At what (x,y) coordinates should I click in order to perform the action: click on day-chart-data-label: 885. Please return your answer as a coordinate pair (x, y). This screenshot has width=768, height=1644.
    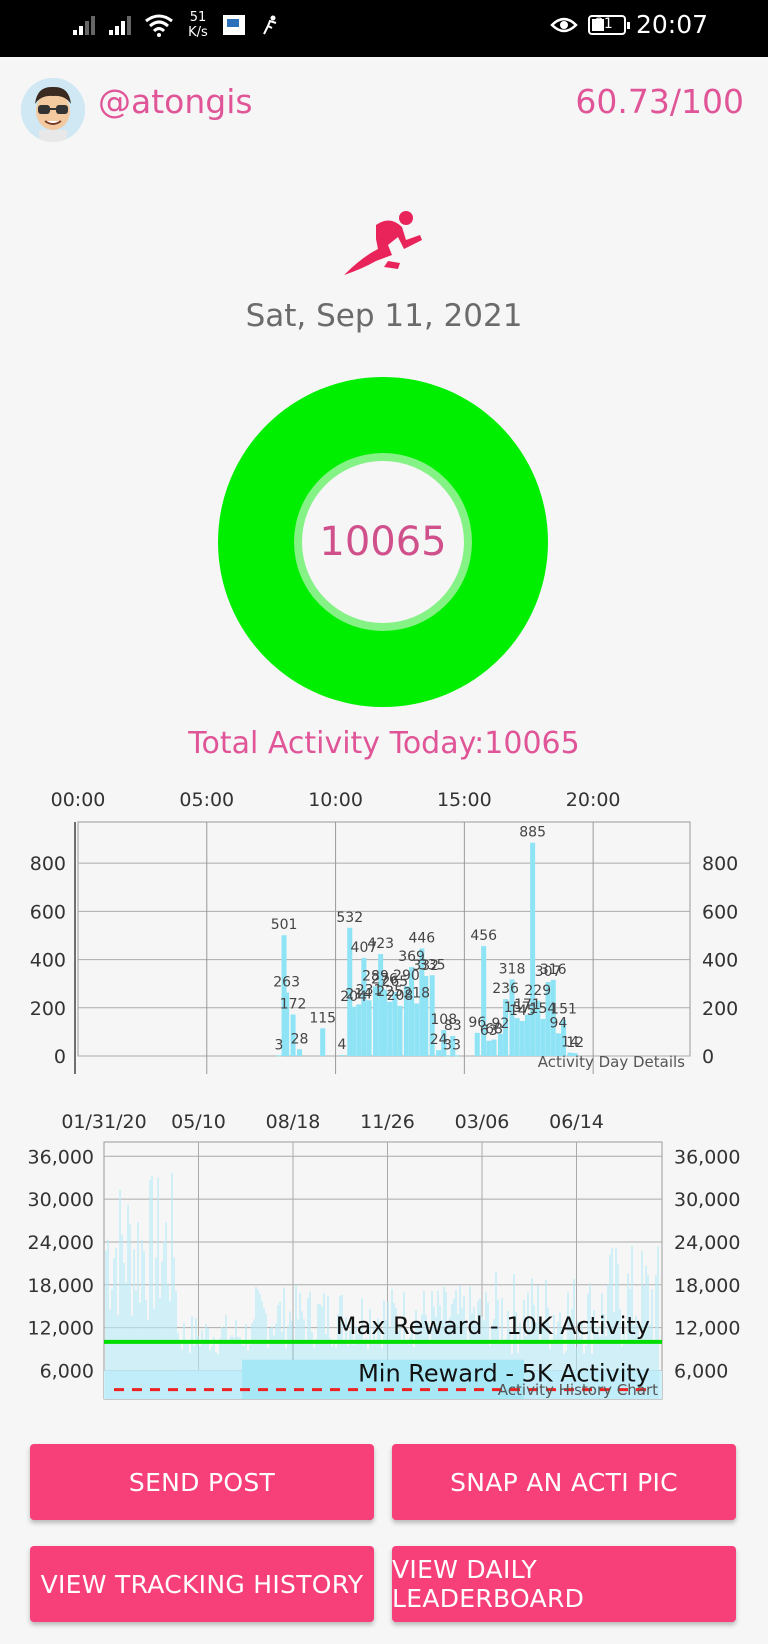
    Looking at the image, I should click on (532, 833).